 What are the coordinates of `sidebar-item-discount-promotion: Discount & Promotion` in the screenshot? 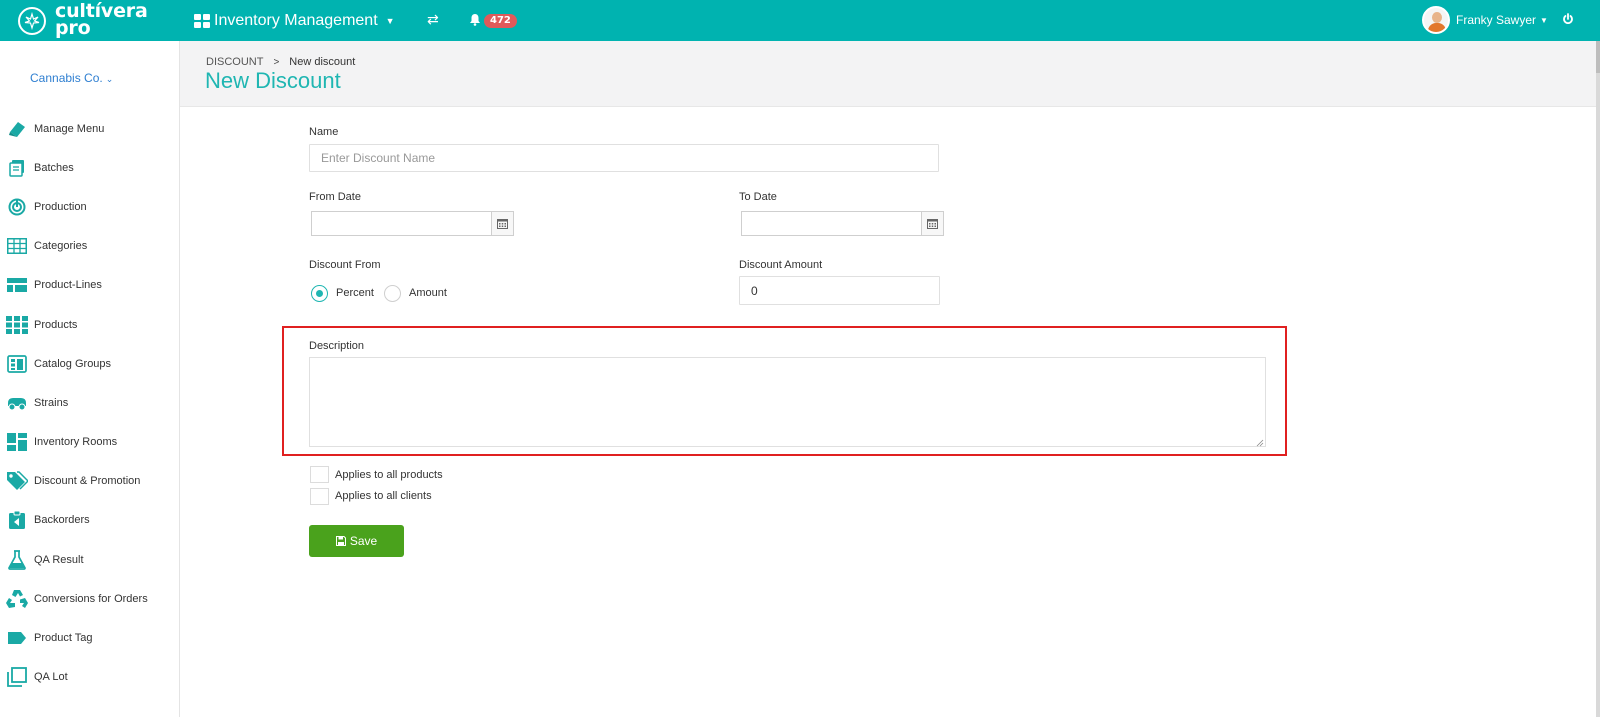 It's located at (90, 481).